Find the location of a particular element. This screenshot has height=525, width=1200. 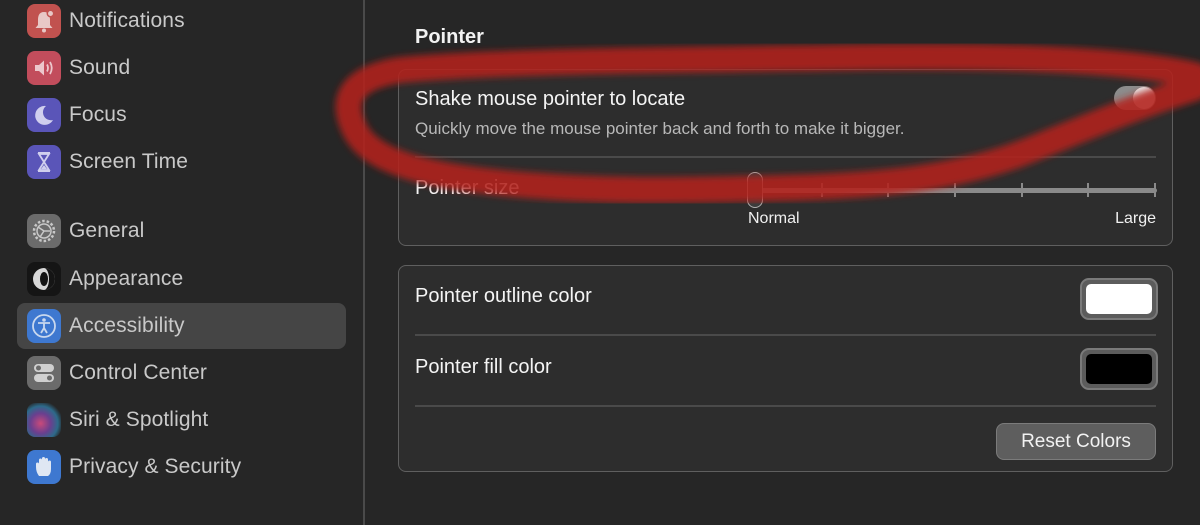

shake-to-locate-title: Shake mouse pointer to locate is located at coordinates (550, 99).